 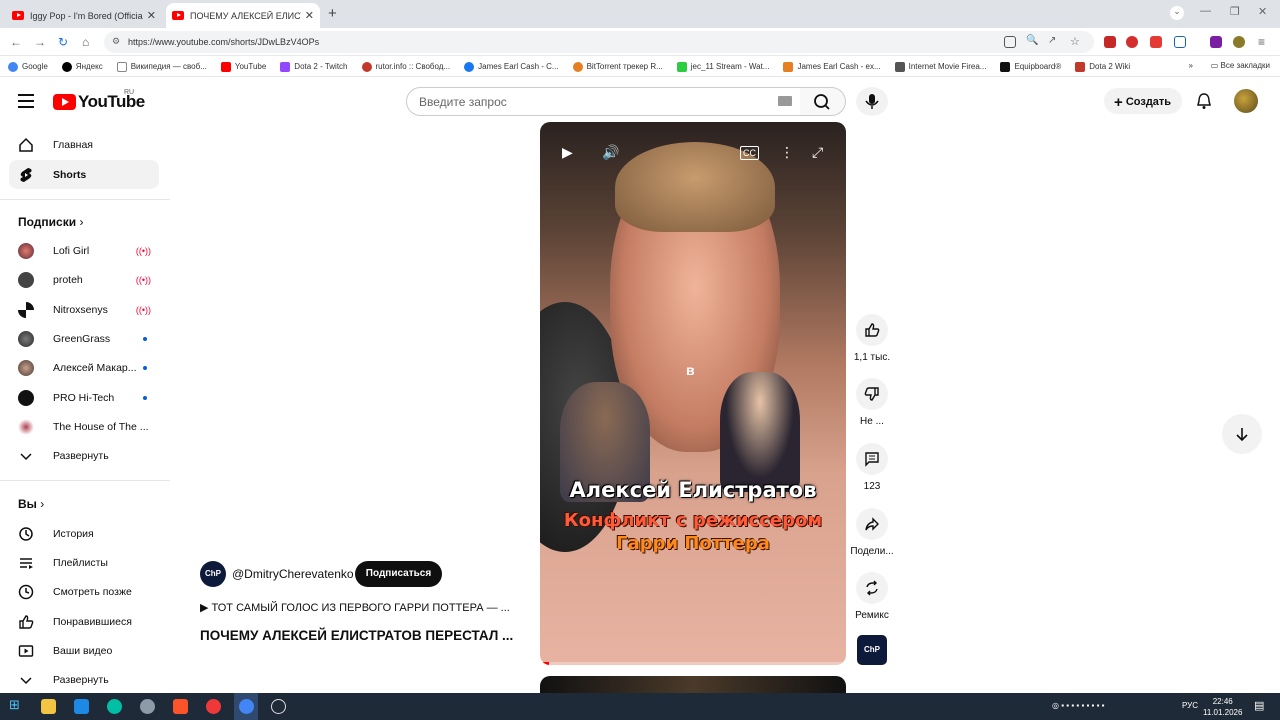 What do you see at coordinates (40, 42) in the screenshot?
I see `forward-icon: →` at bounding box center [40, 42].